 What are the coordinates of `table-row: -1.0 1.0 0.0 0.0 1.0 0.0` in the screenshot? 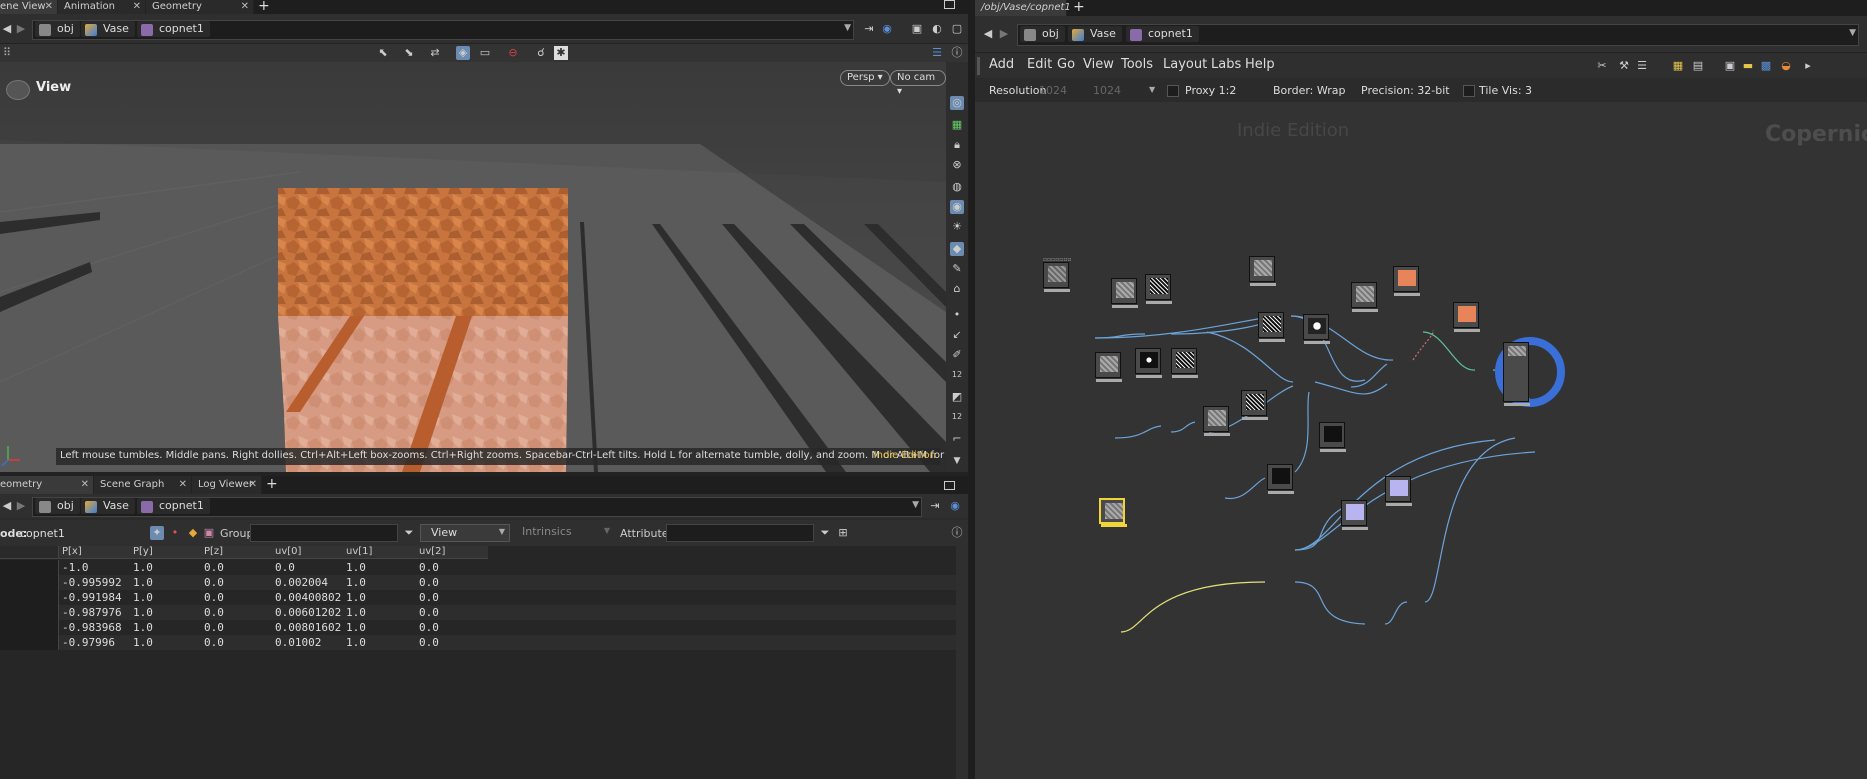 It's located at (478, 567).